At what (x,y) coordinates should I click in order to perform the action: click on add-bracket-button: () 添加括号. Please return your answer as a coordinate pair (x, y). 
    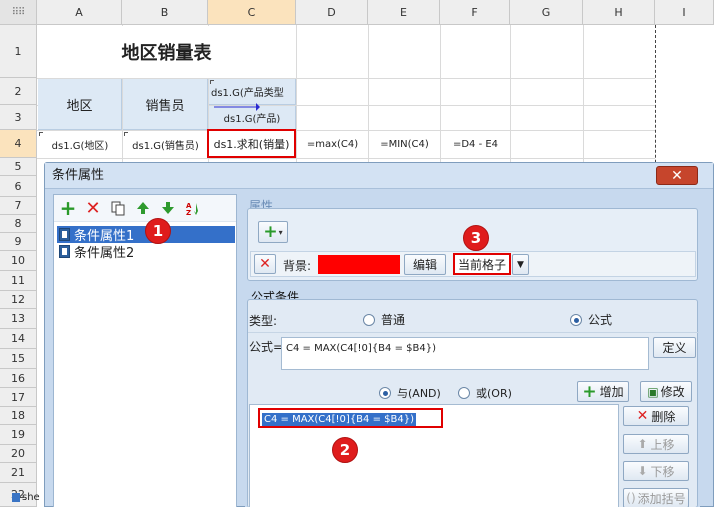
    Looking at the image, I should click on (656, 497).